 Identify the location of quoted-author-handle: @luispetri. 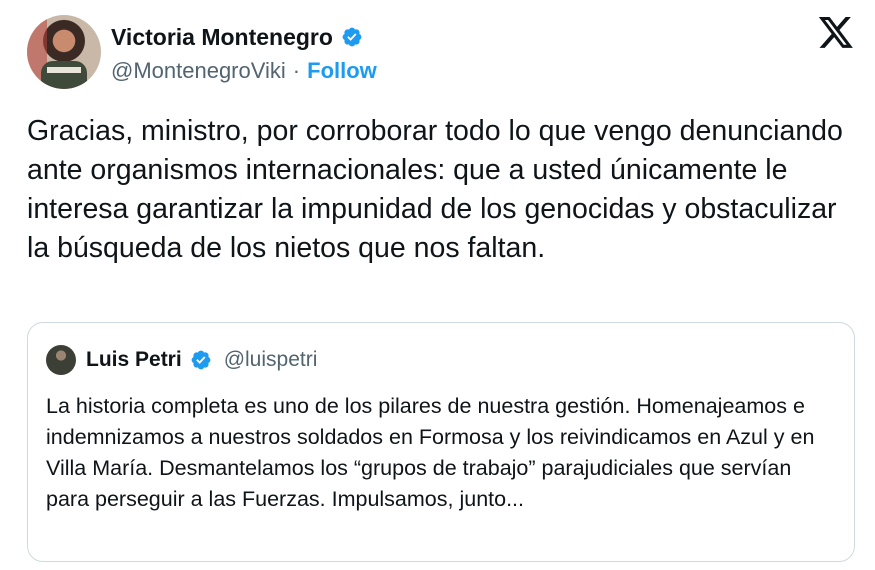
(271, 360).